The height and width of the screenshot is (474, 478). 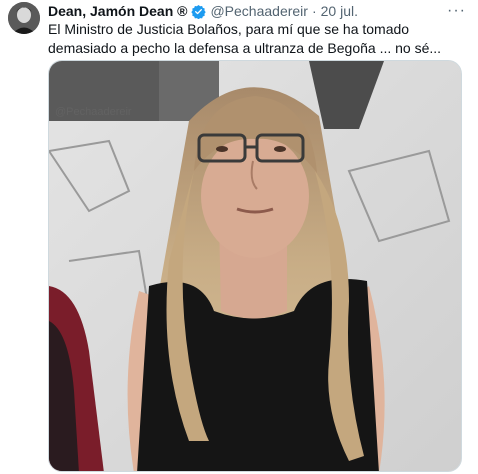 What do you see at coordinates (456, 11) in the screenshot?
I see `more-horizontal-icon: ···` at bounding box center [456, 11].